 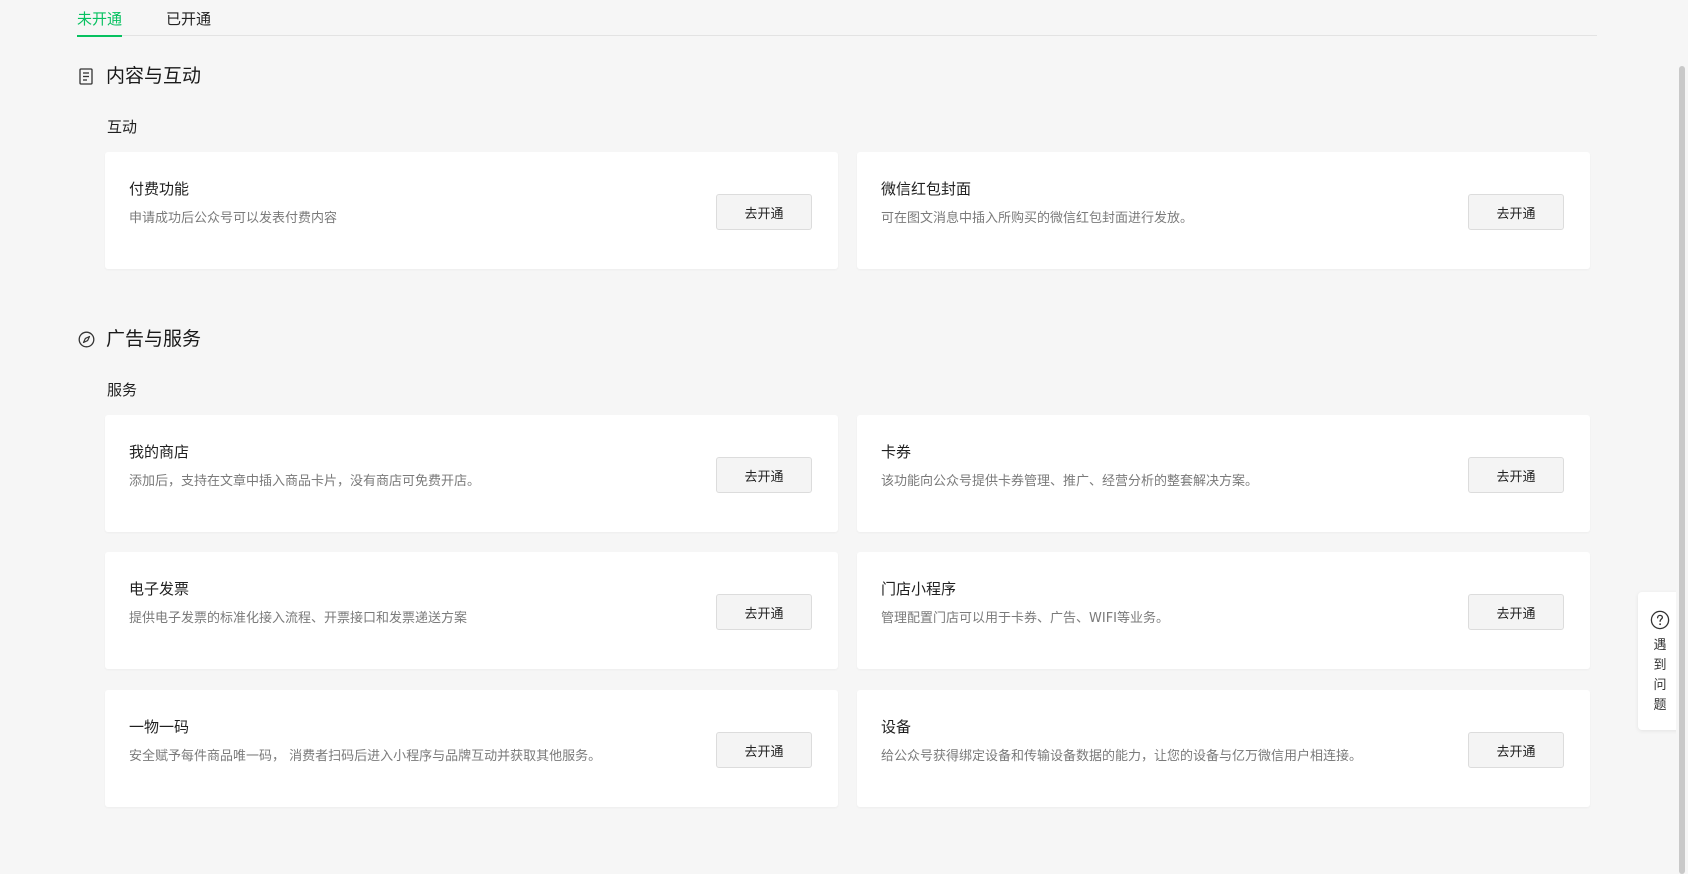 I want to click on card-title: 设备, so click(x=896, y=727).